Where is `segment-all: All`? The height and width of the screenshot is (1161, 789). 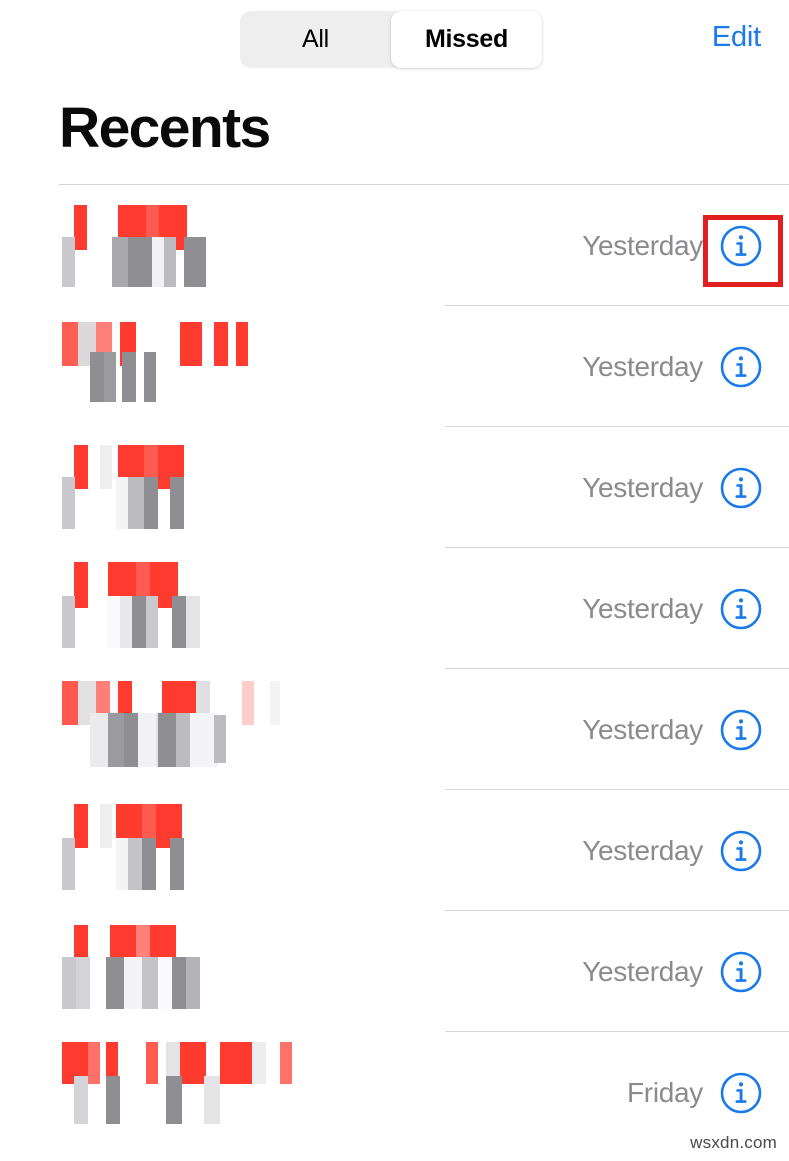
segment-all: All is located at coordinates (315, 39).